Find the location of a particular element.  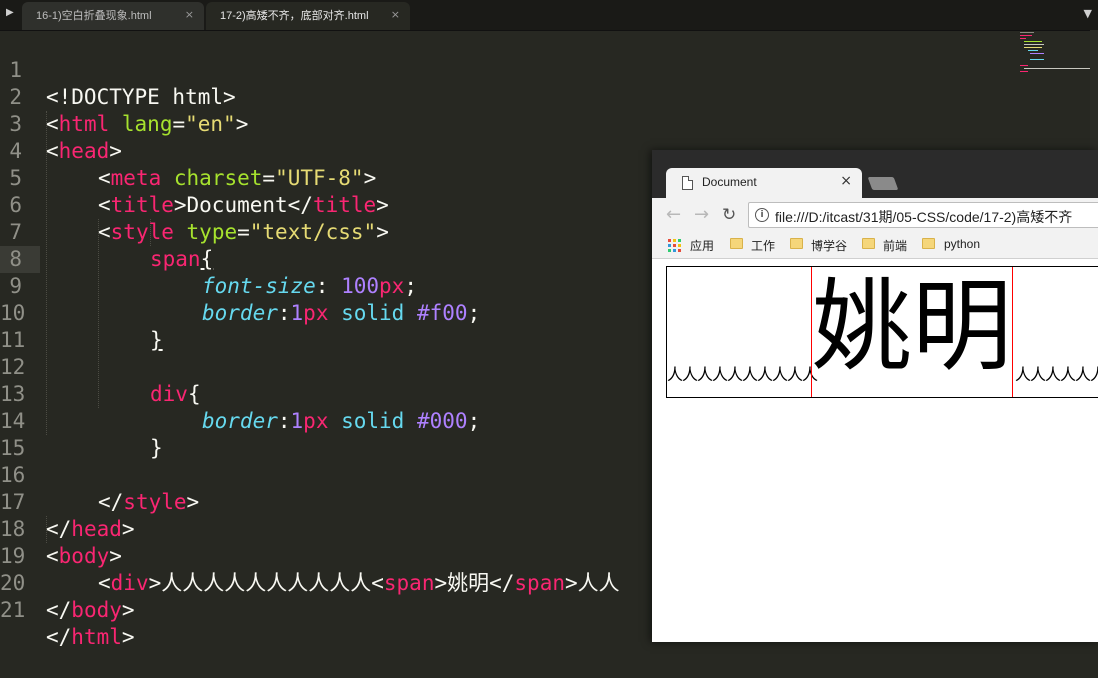

code-token: div is located at coordinates (129, 583).